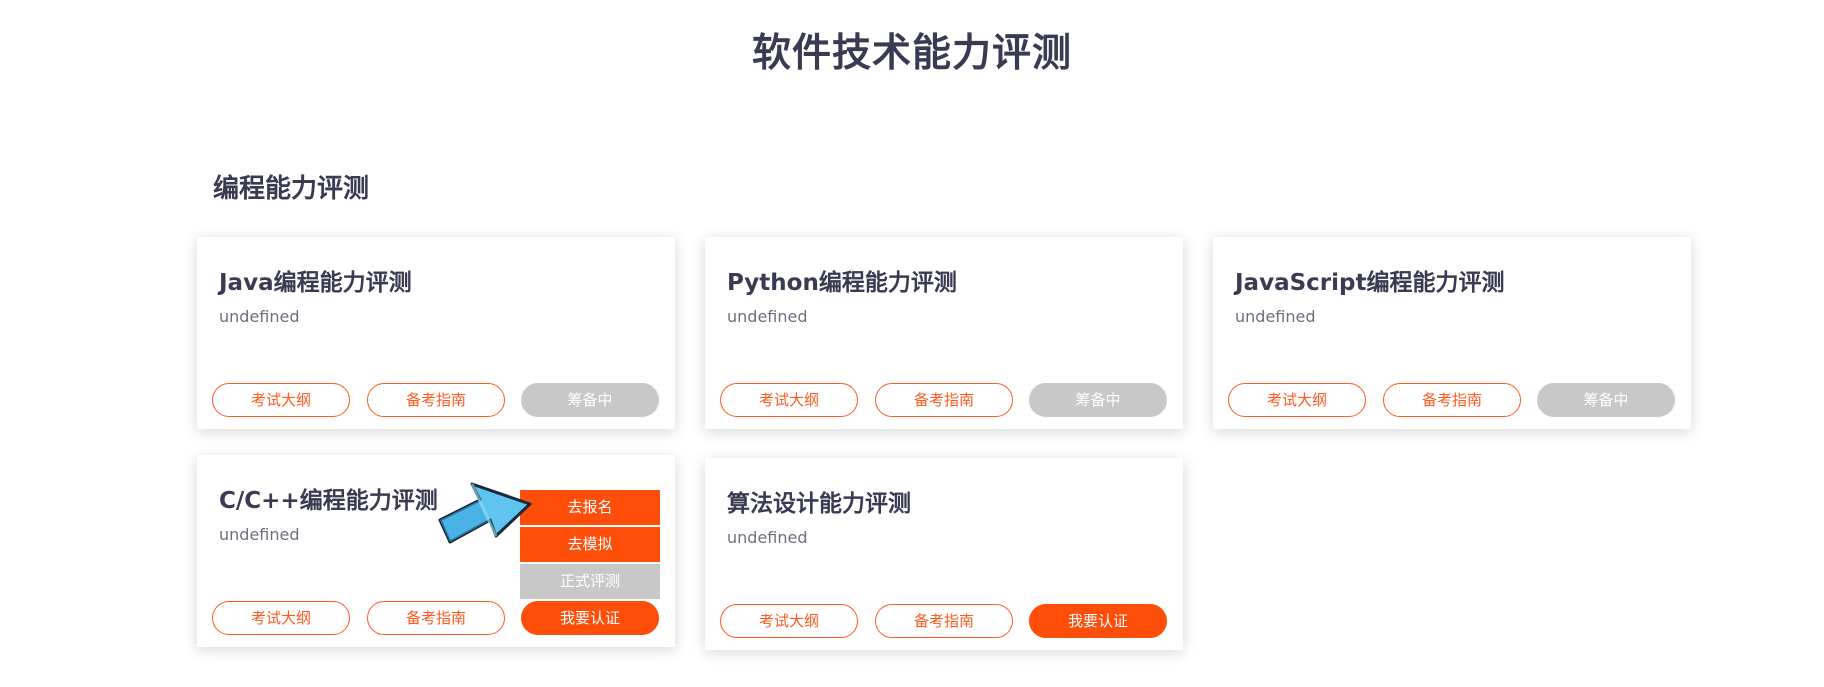  I want to click on card-title: 算法设计能力评测, so click(819, 504).